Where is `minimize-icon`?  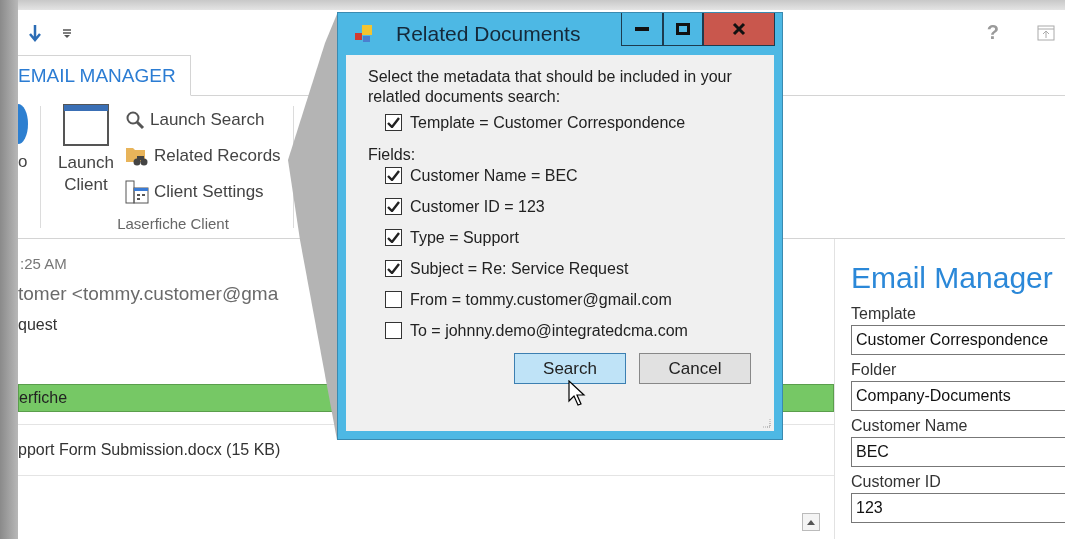
minimize-icon is located at coordinates (642, 29).